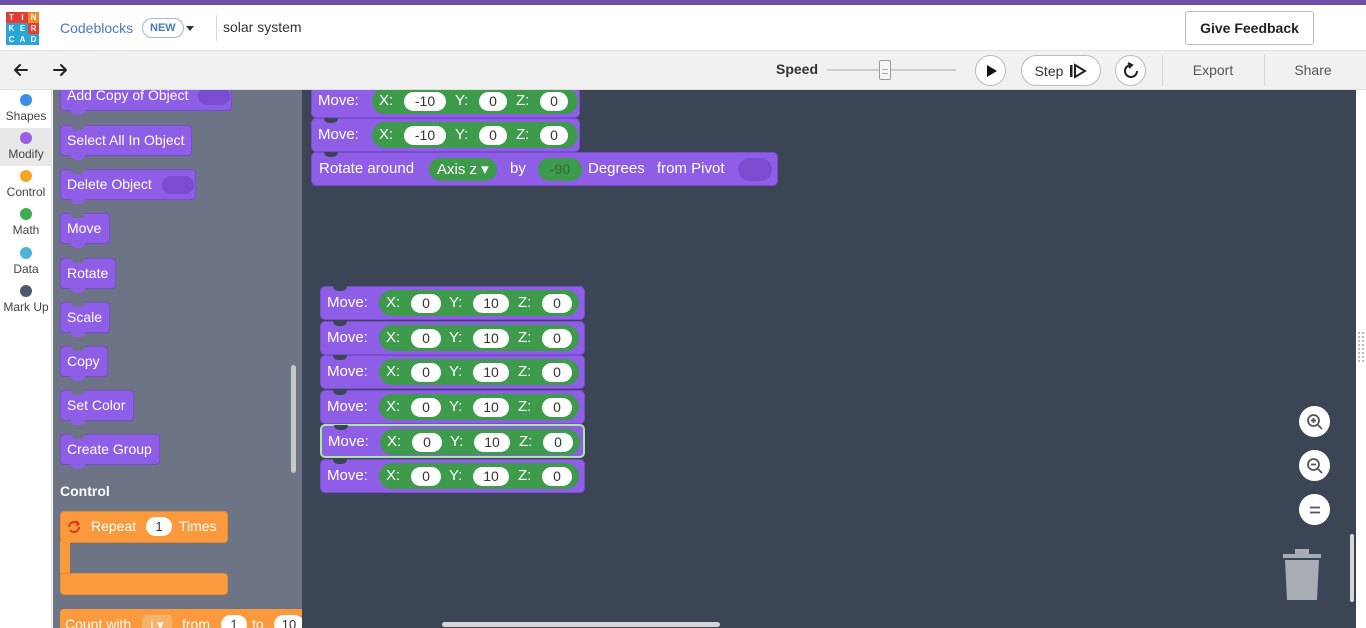  I want to click on create-group-block: Create Group, so click(110, 451).